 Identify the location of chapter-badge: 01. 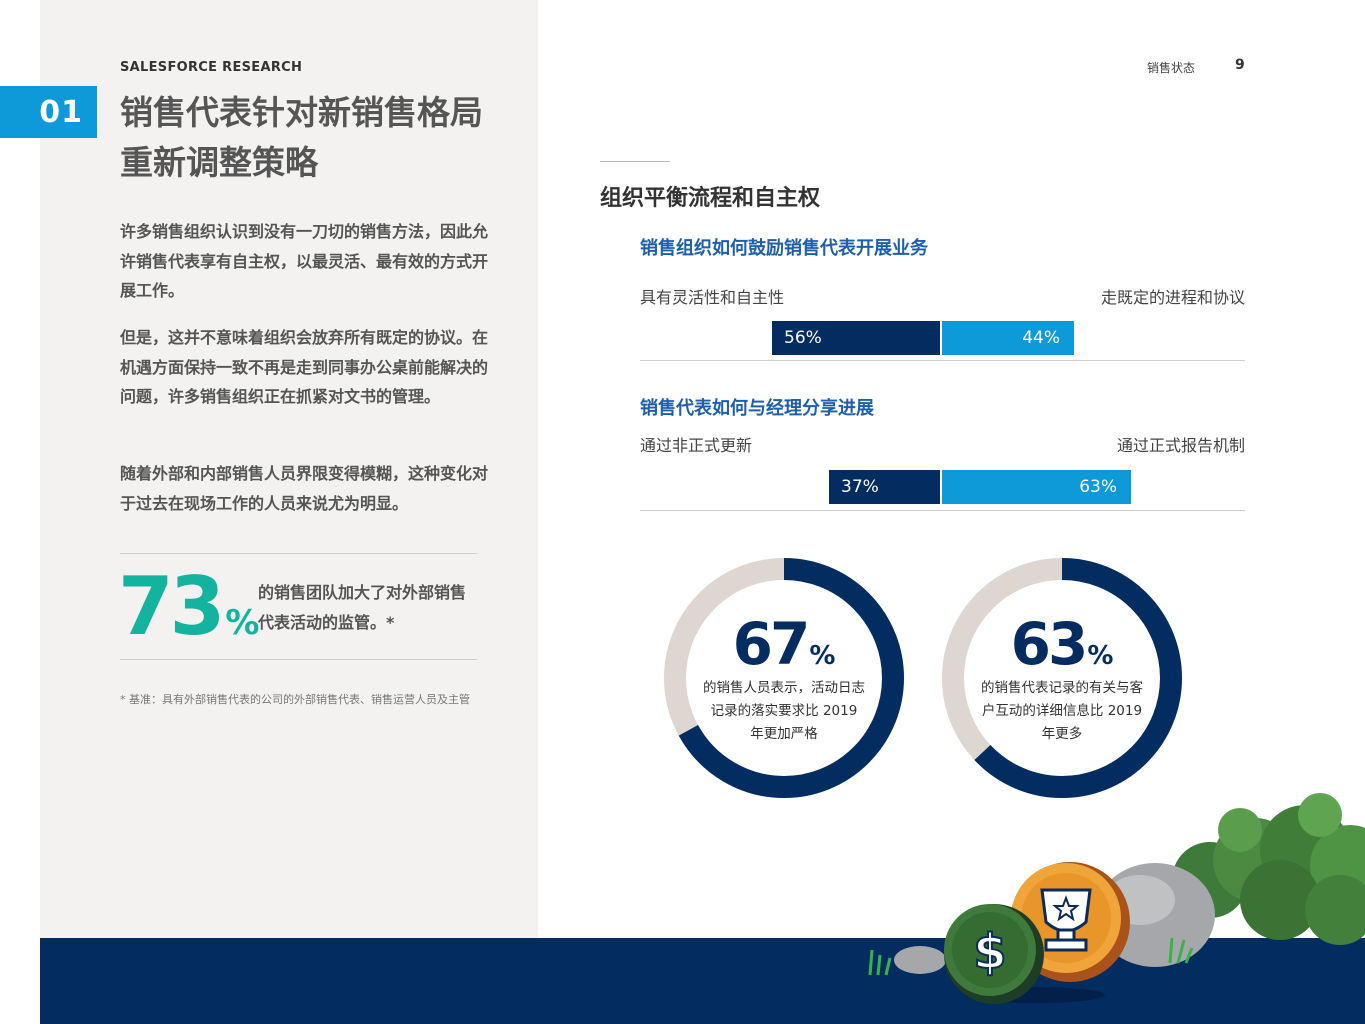
(48, 112).